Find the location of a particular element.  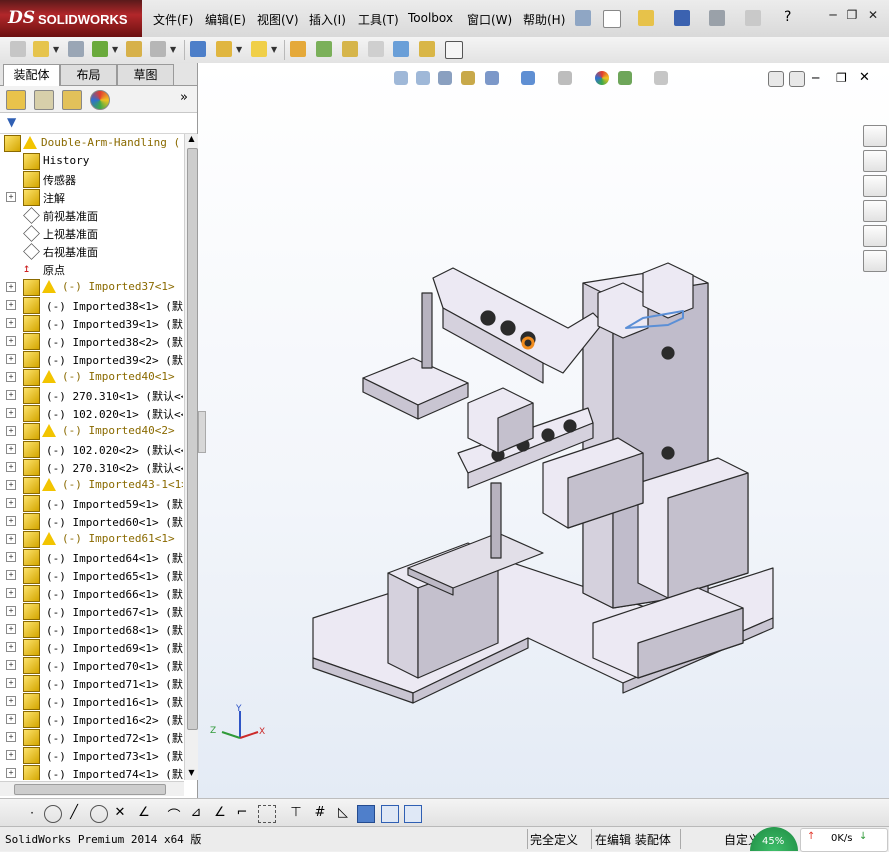

smart-fasteners-icon is located at coordinates (134, 49).